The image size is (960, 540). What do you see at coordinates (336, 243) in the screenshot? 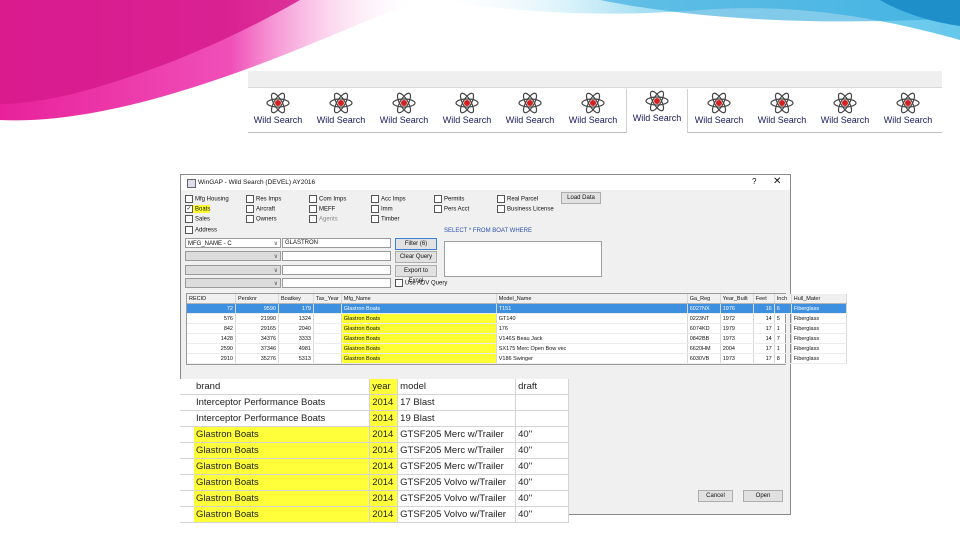
I see `field-value-input: GLASTRON` at bounding box center [336, 243].